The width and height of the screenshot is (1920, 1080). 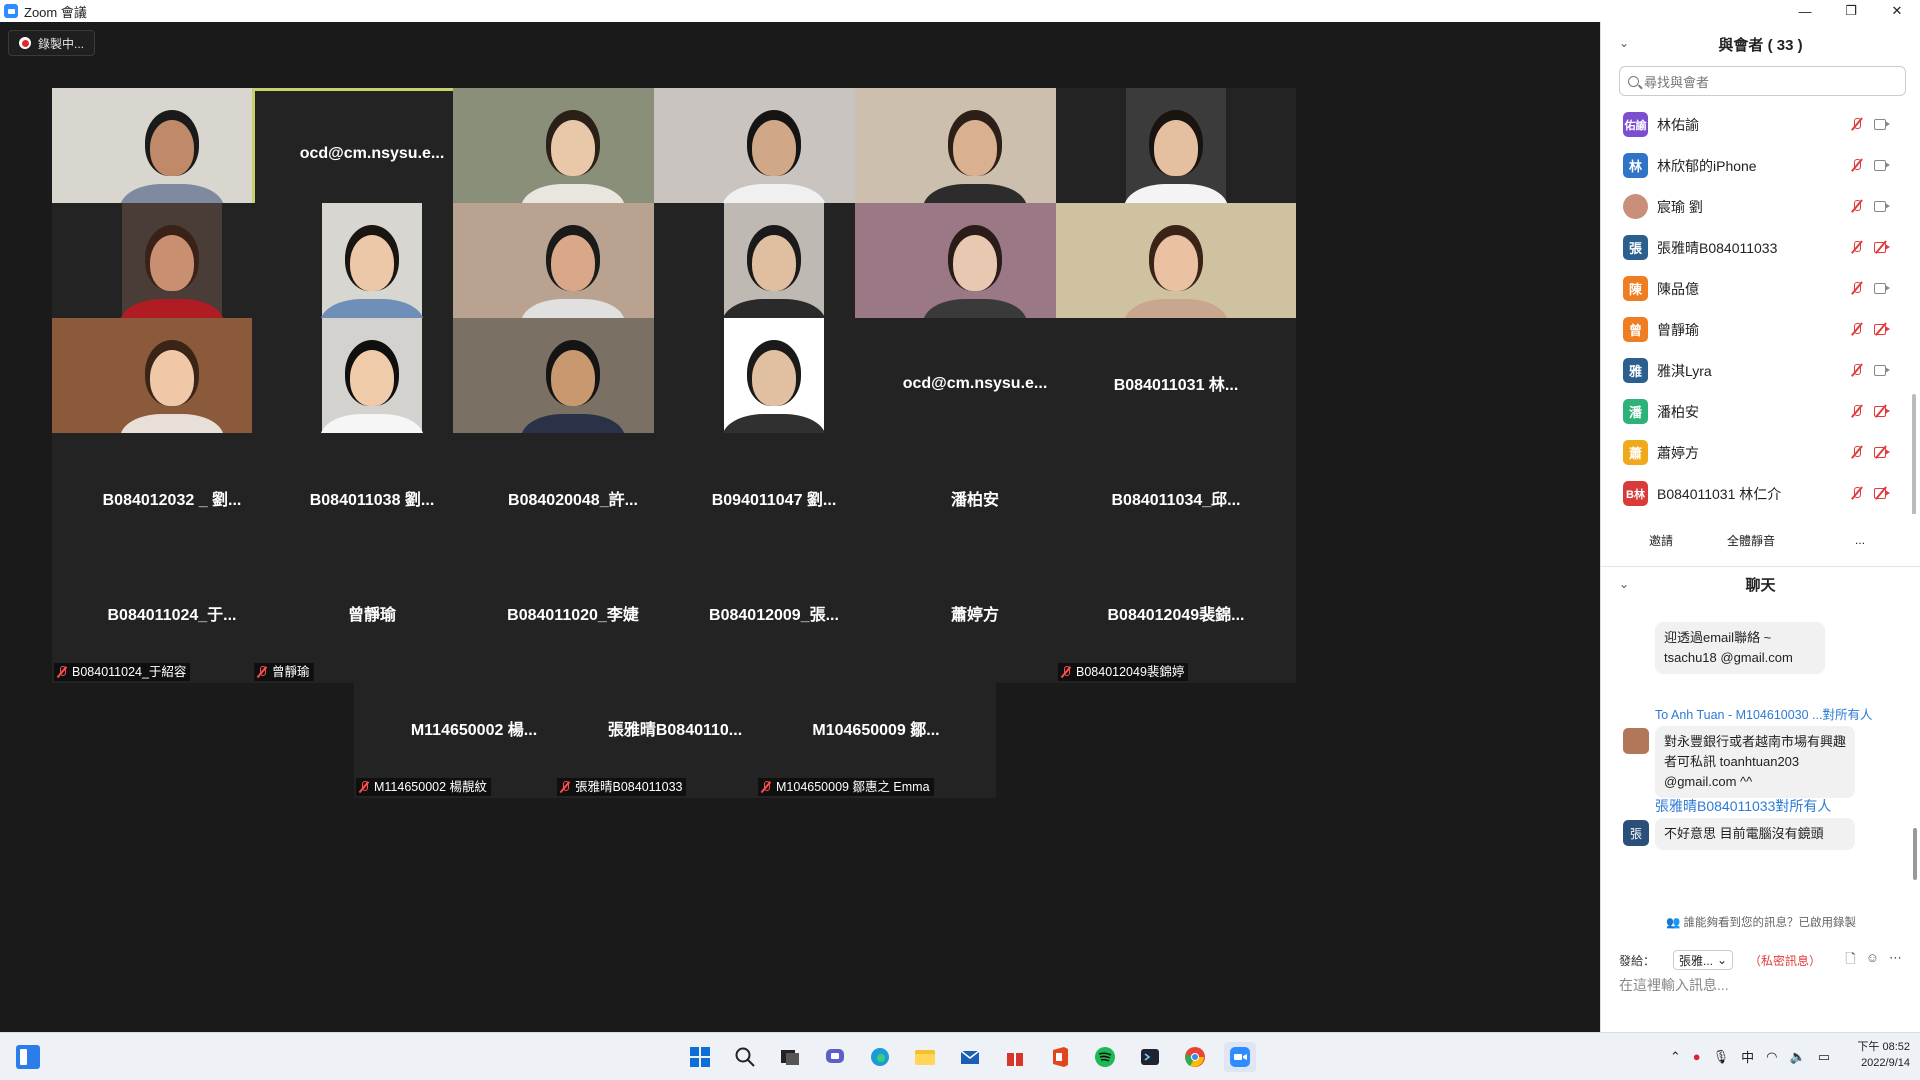 What do you see at coordinates (1897, 11) in the screenshot?
I see `close-button: ✕` at bounding box center [1897, 11].